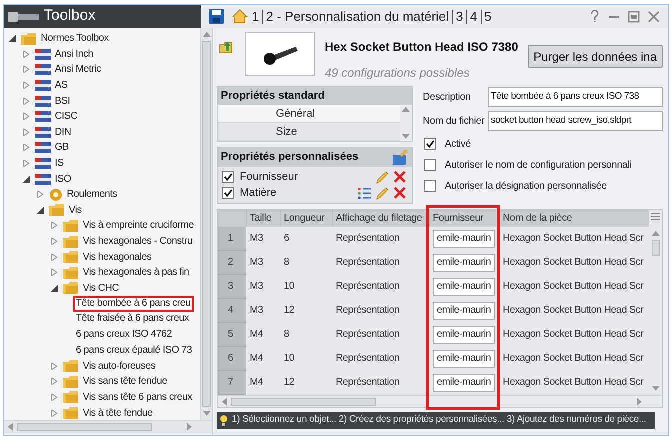  Describe the element at coordinates (575, 97) in the screenshot. I see `text-field: Tête bombée à 6 pans creux ISO 738` at that location.